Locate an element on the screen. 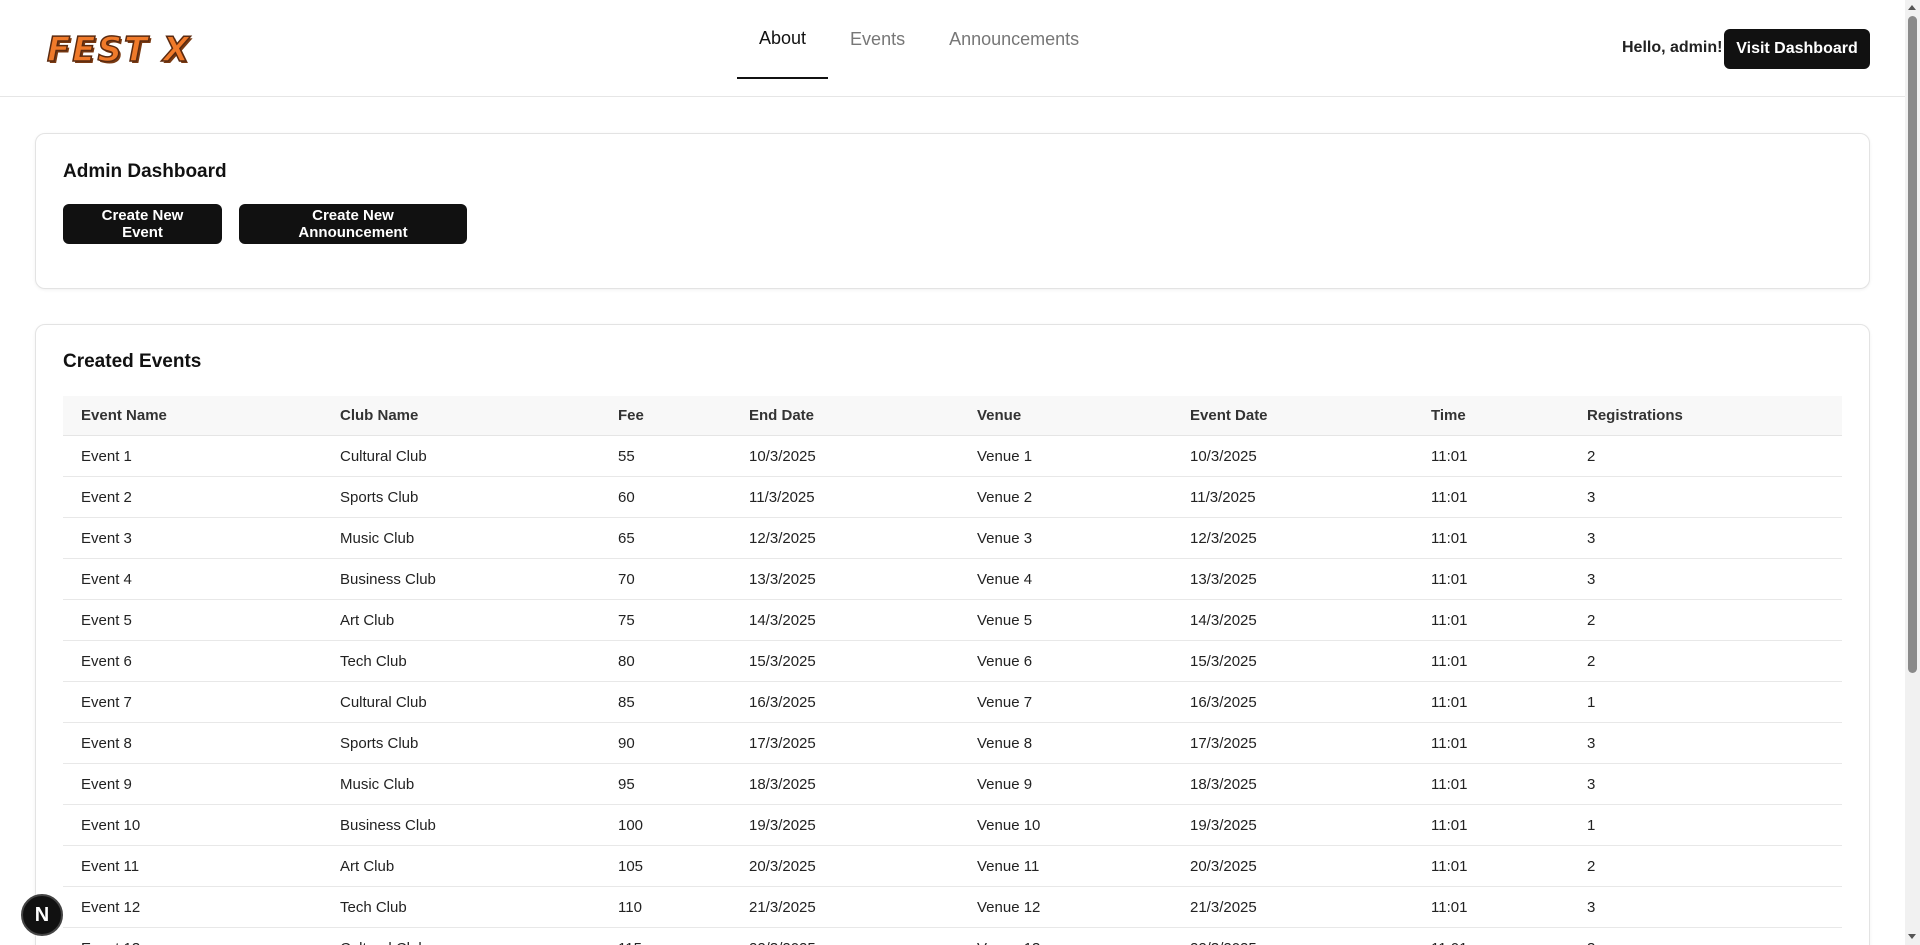  table-cell: Event 4 is located at coordinates (106, 579).